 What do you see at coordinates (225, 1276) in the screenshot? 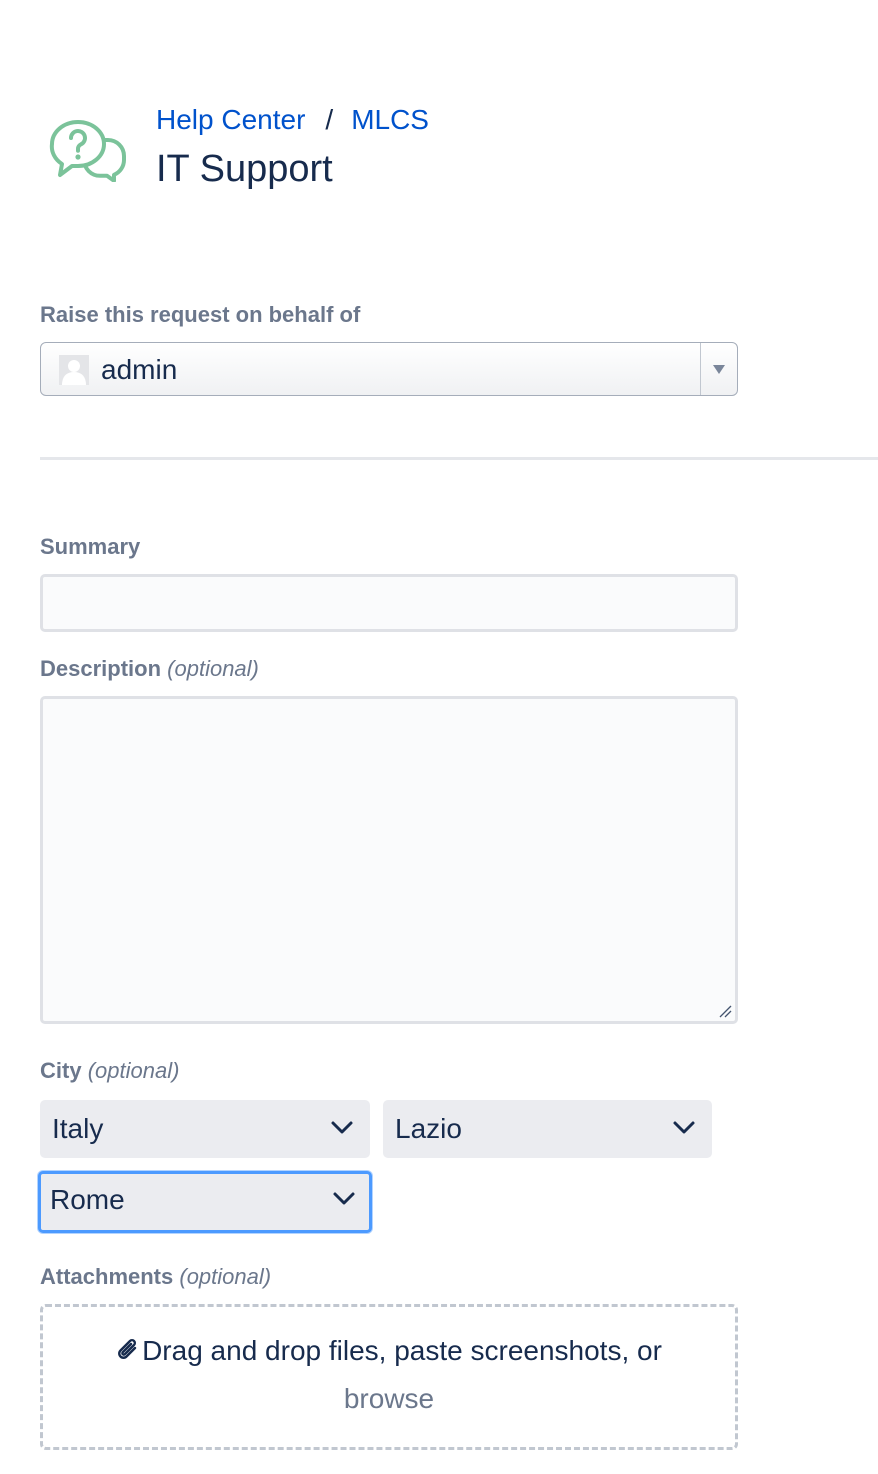
I see `attachments-optional-hint: (optional)` at bounding box center [225, 1276].